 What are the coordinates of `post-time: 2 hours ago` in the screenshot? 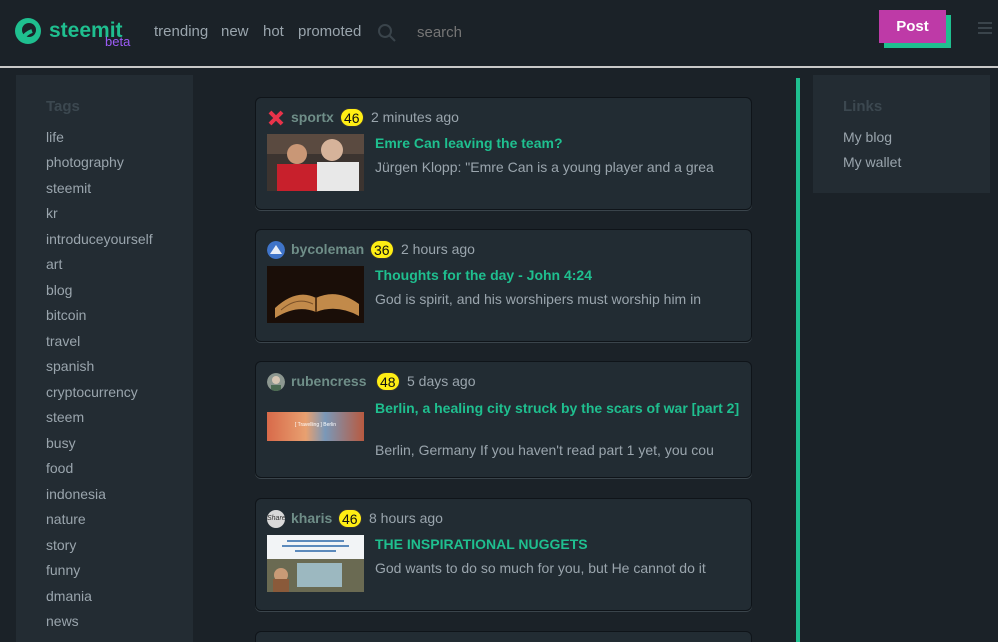 It's located at (438, 249).